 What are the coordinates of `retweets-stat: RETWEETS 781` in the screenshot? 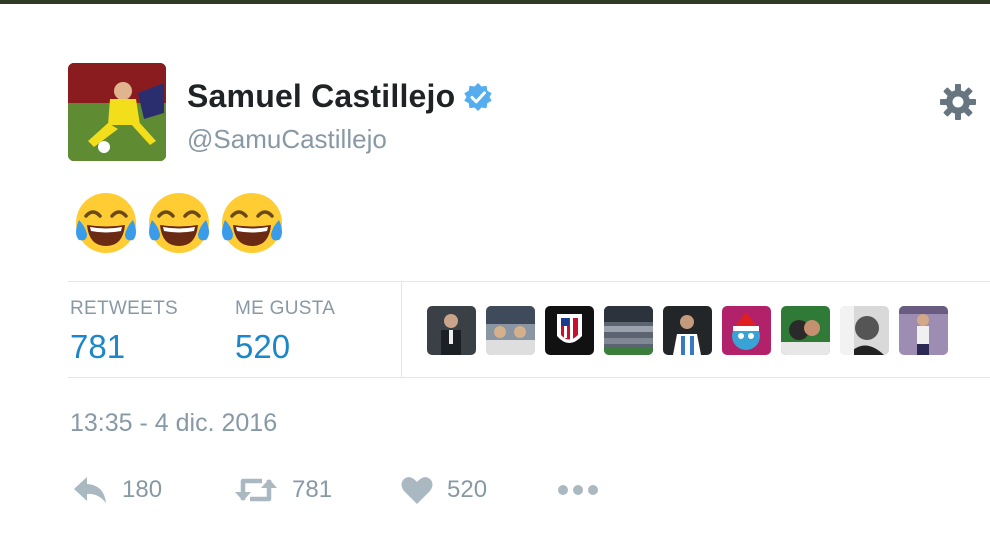 It's located at (124, 332).